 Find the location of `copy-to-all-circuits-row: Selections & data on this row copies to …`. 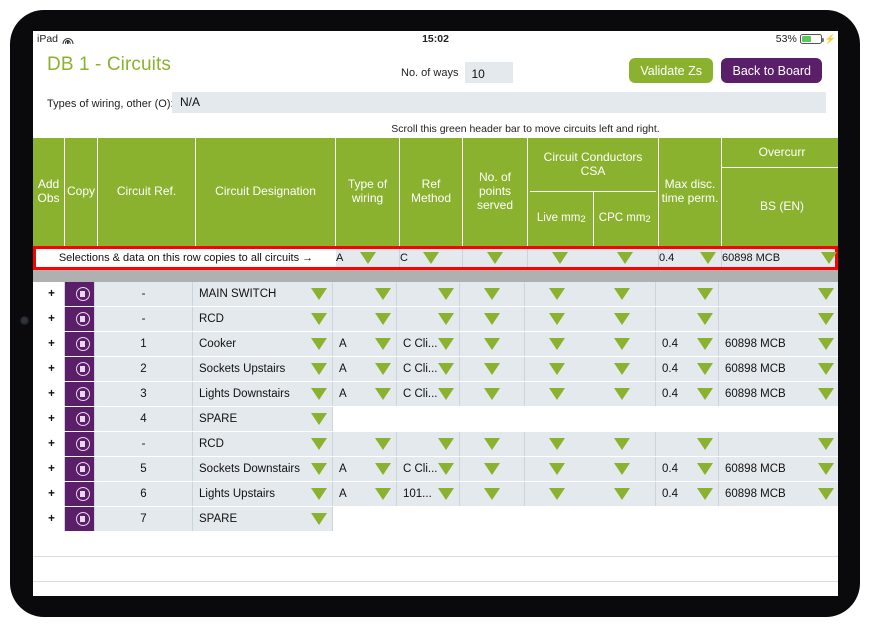

copy-to-all-circuits-row: Selections & data on this row copies to … is located at coordinates (435, 258).